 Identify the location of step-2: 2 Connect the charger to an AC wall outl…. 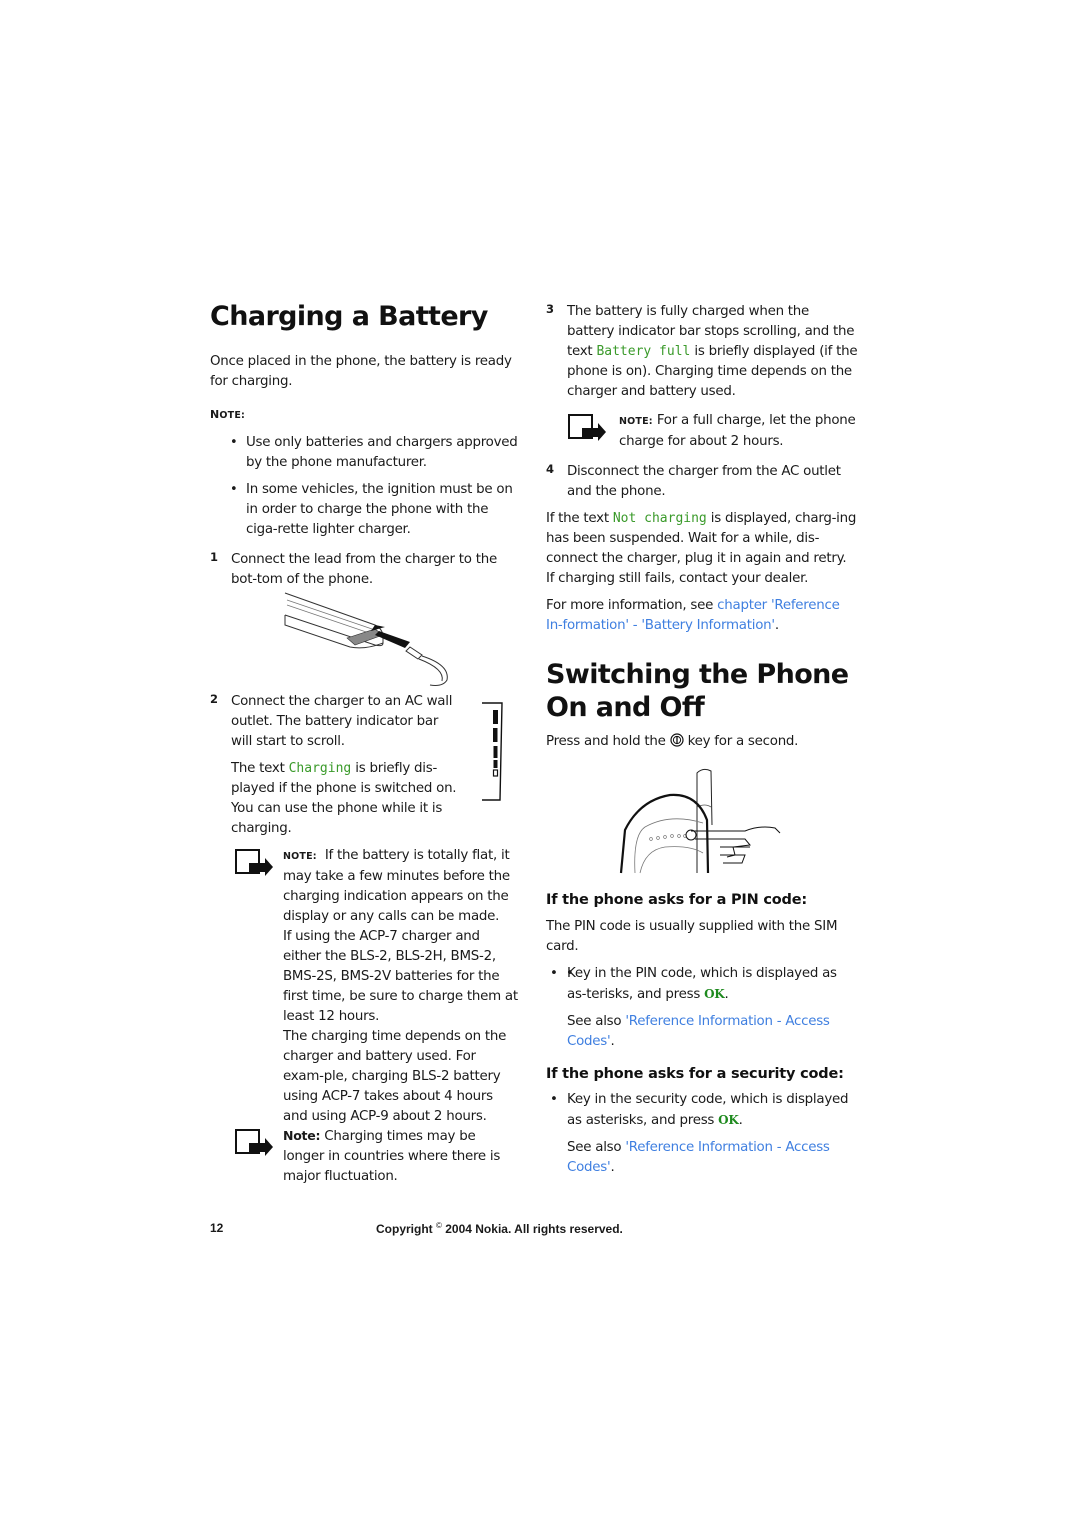
(335, 765).